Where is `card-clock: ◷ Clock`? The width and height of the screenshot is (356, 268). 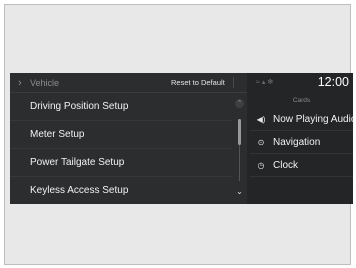 card-clock: ◷ Clock is located at coordinates (301, 166).